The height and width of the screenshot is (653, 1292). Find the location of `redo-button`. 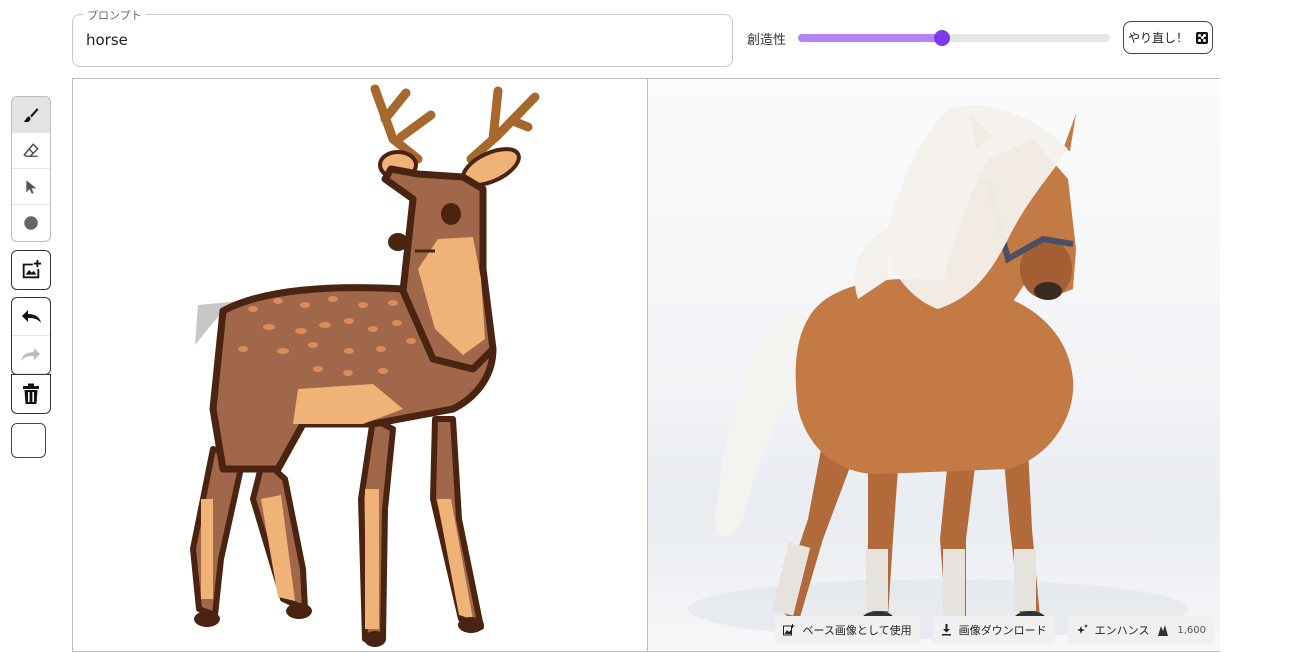

redo-button is located at coordinates (31, 355).